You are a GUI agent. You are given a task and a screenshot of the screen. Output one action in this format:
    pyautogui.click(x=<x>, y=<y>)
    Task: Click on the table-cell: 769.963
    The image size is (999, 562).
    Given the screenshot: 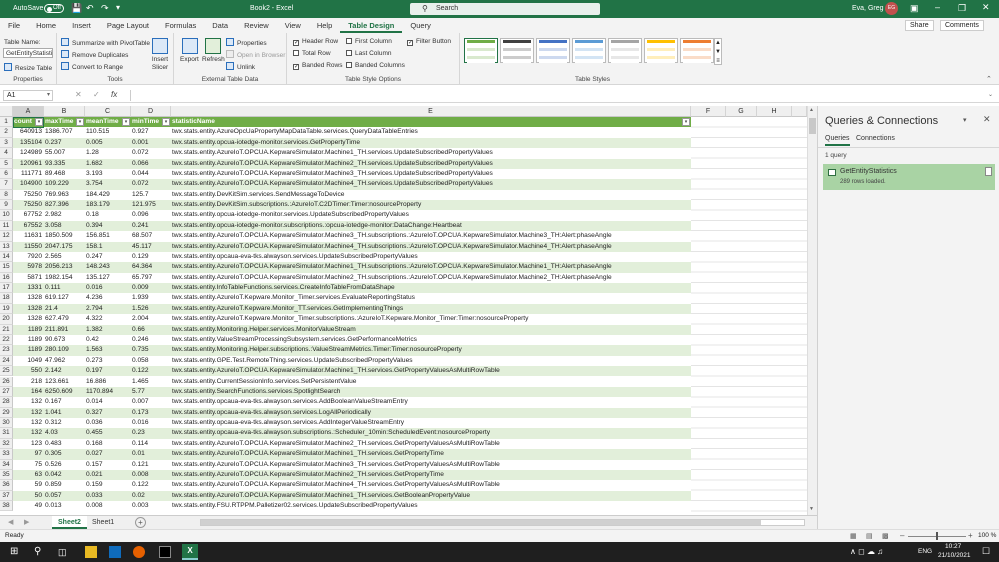 What is the action you would take?
    pyautogui.click(x=64, y=195)
    